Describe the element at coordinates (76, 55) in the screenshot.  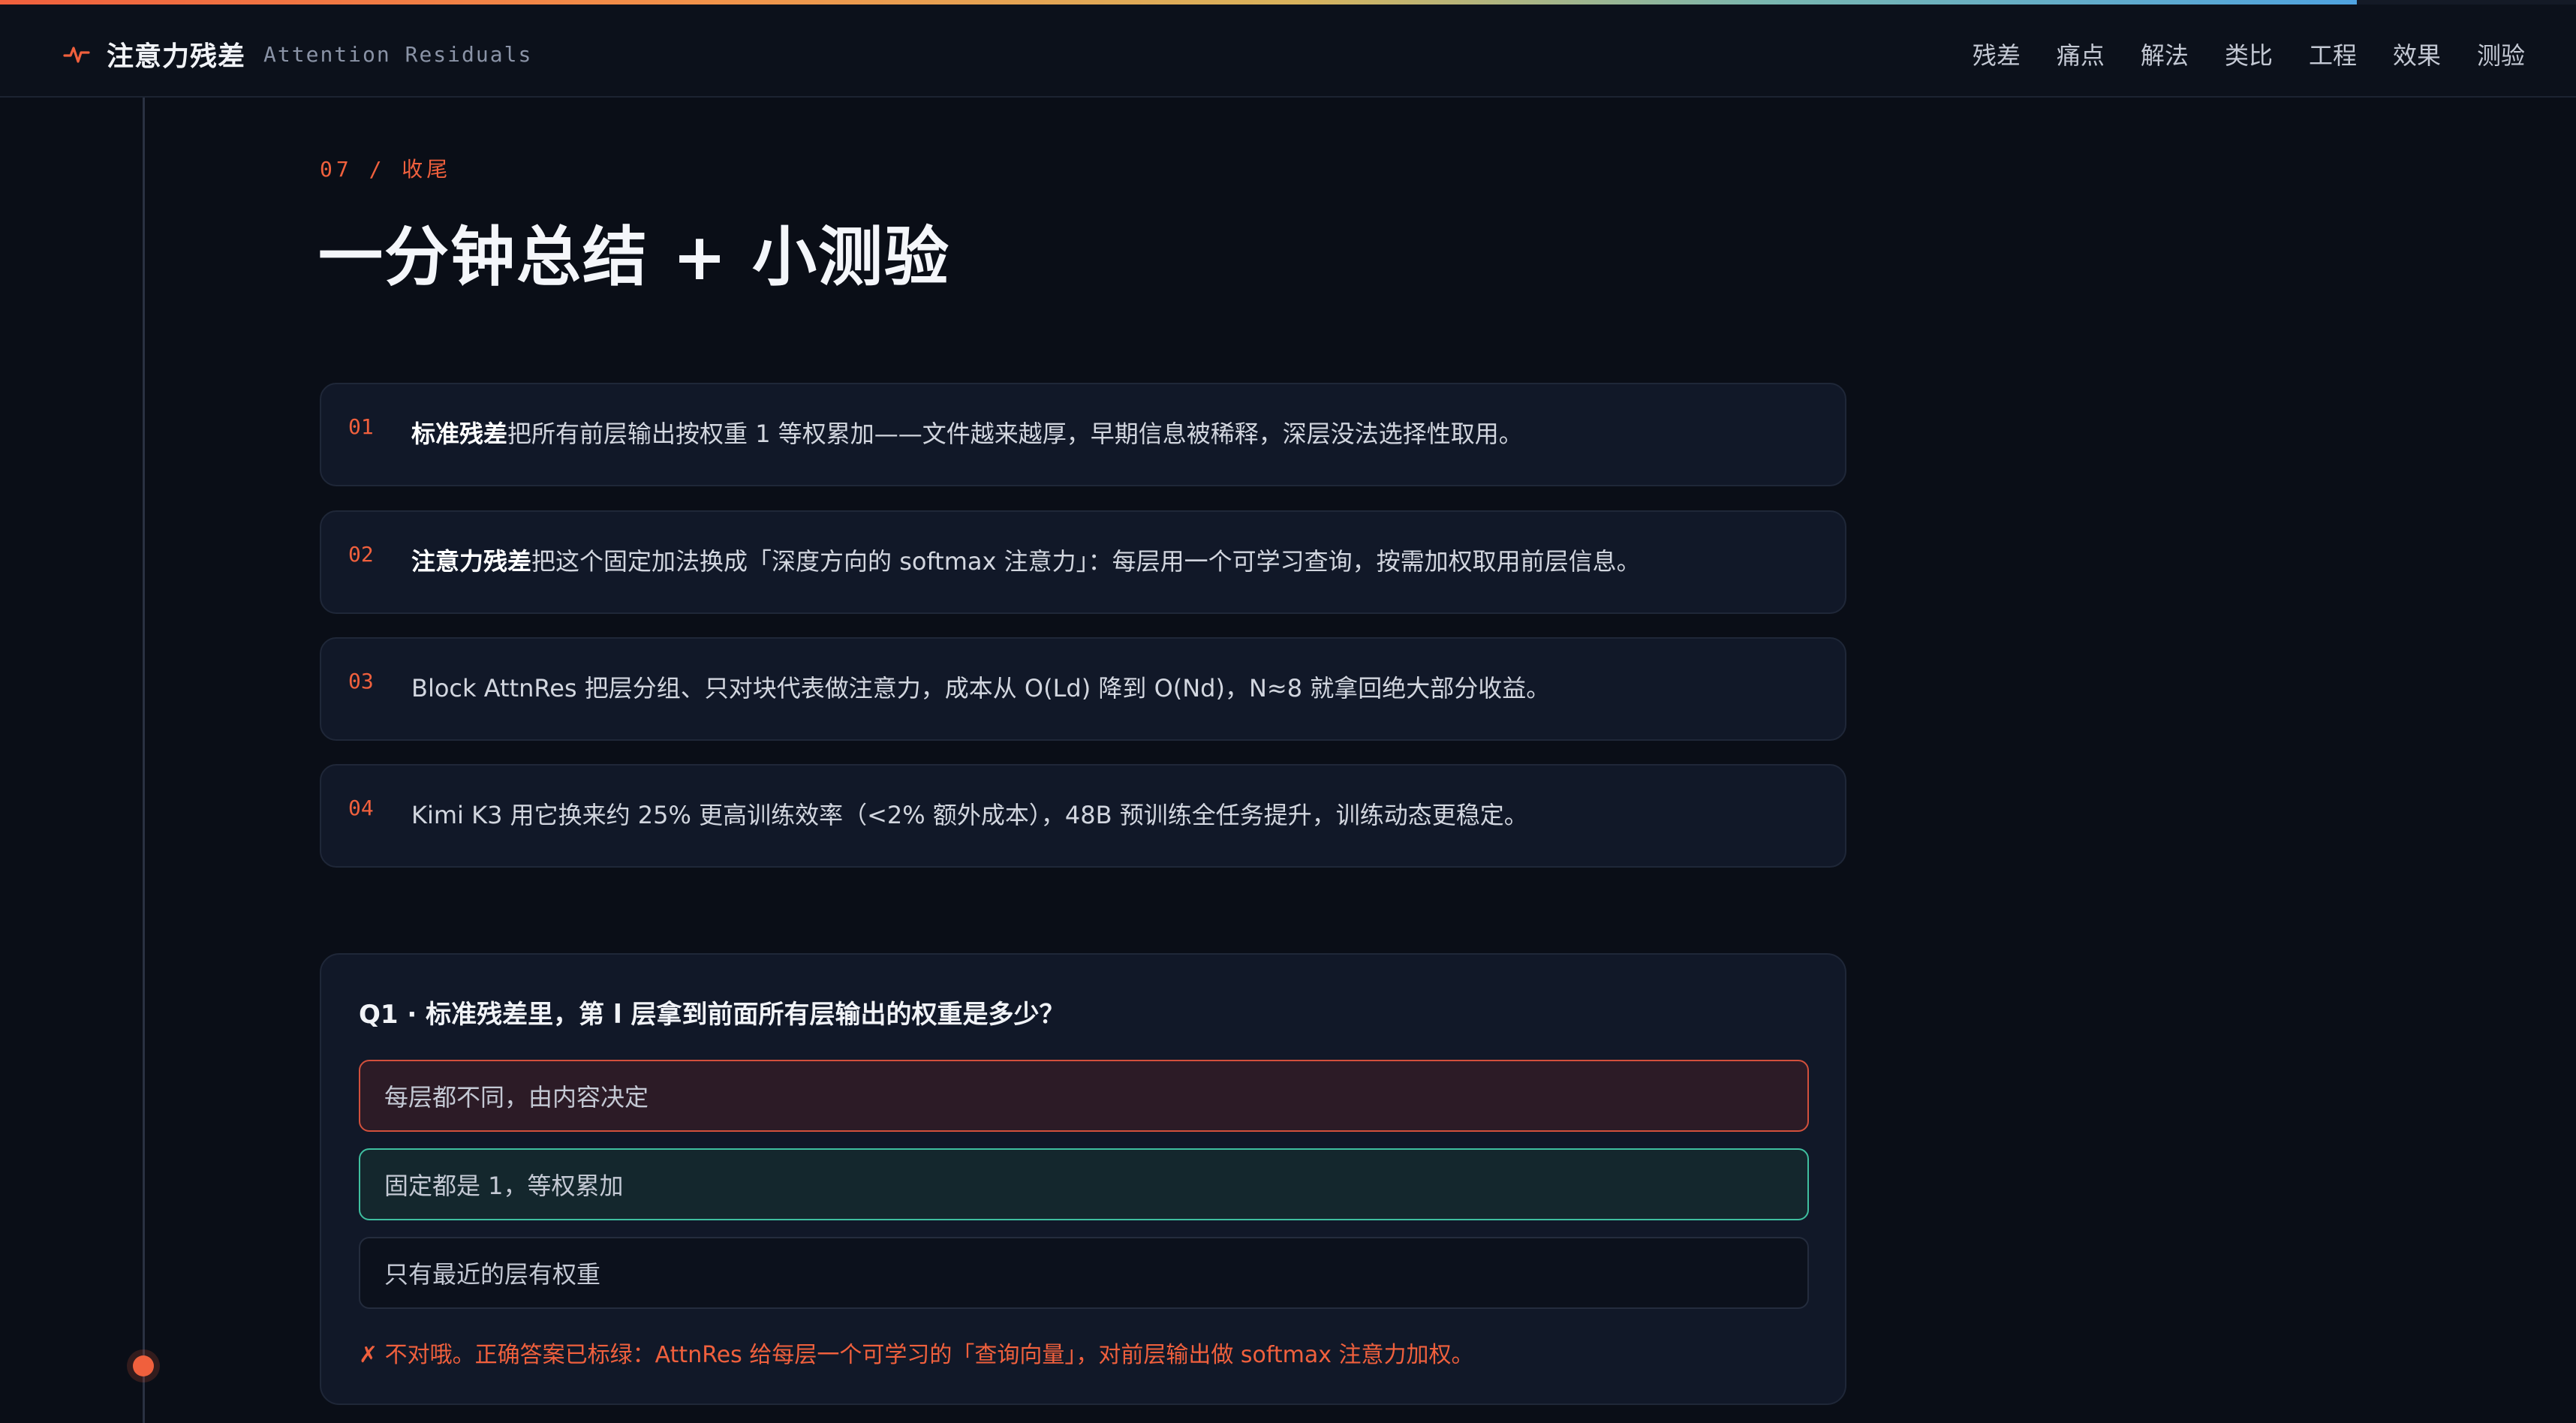
I see `pulse-icon` at that location.